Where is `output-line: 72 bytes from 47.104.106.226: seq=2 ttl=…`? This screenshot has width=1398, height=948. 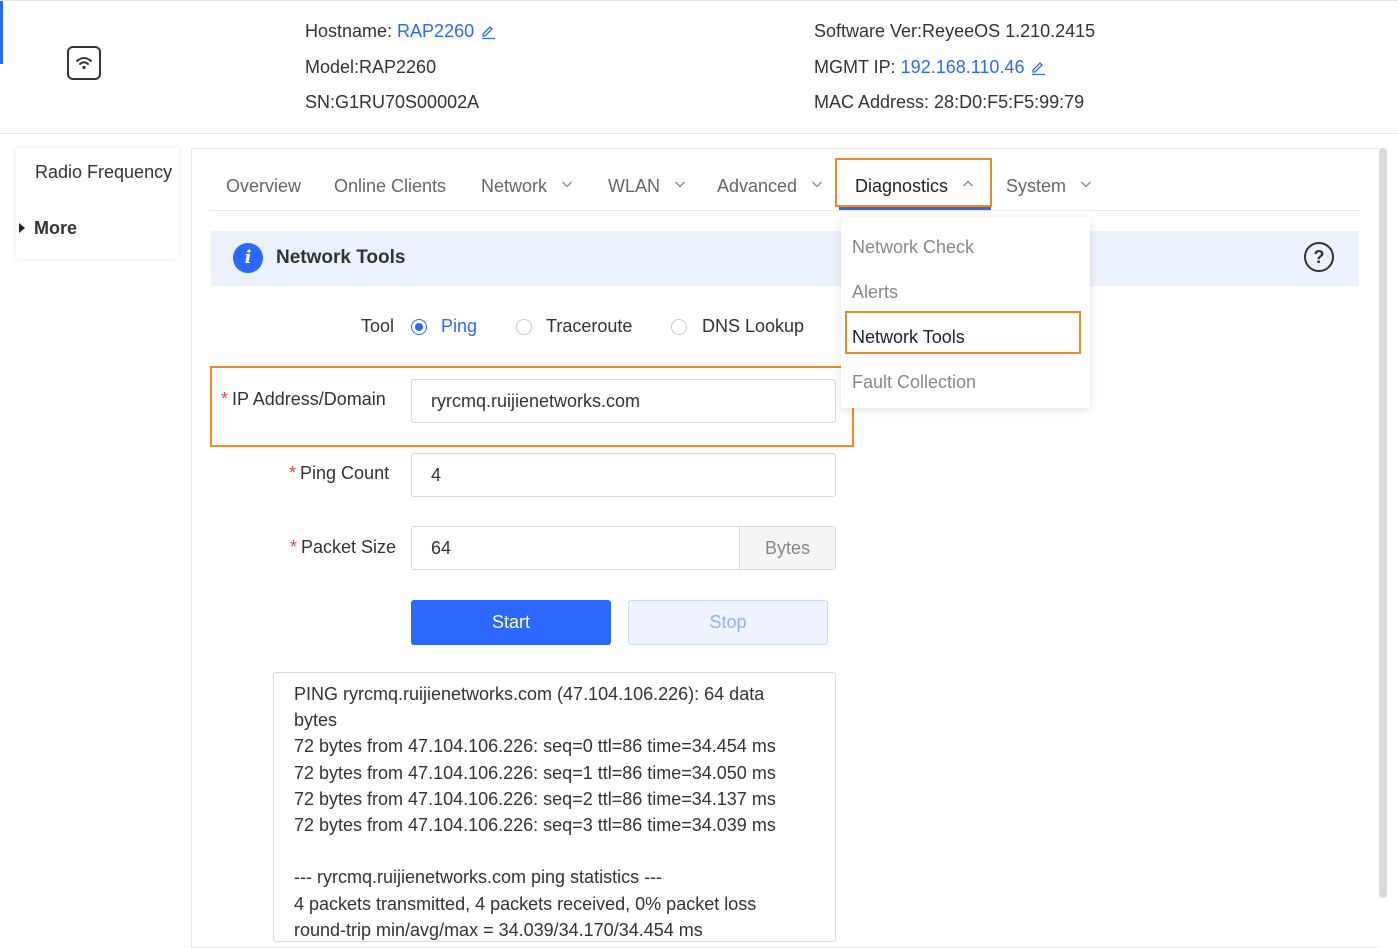 output-line: 72 bytes from 47.104.106.226: seq=2 ttl=… is located at coordinates (535, 798).